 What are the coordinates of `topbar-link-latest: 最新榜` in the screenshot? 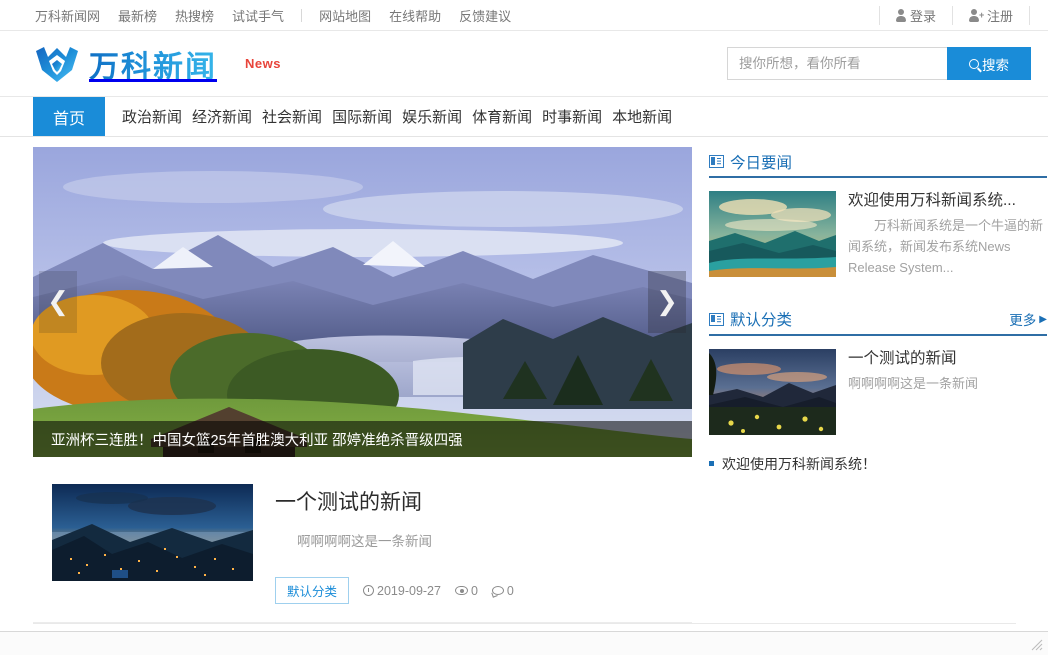 It's located at (137, 15).